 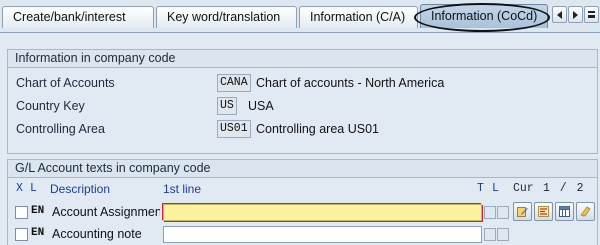 What do you see at coordinates (484, 16) in the screenshot?
I see `tab-information-cocd: Information (CoCd)` at bounding box center [484, 16].